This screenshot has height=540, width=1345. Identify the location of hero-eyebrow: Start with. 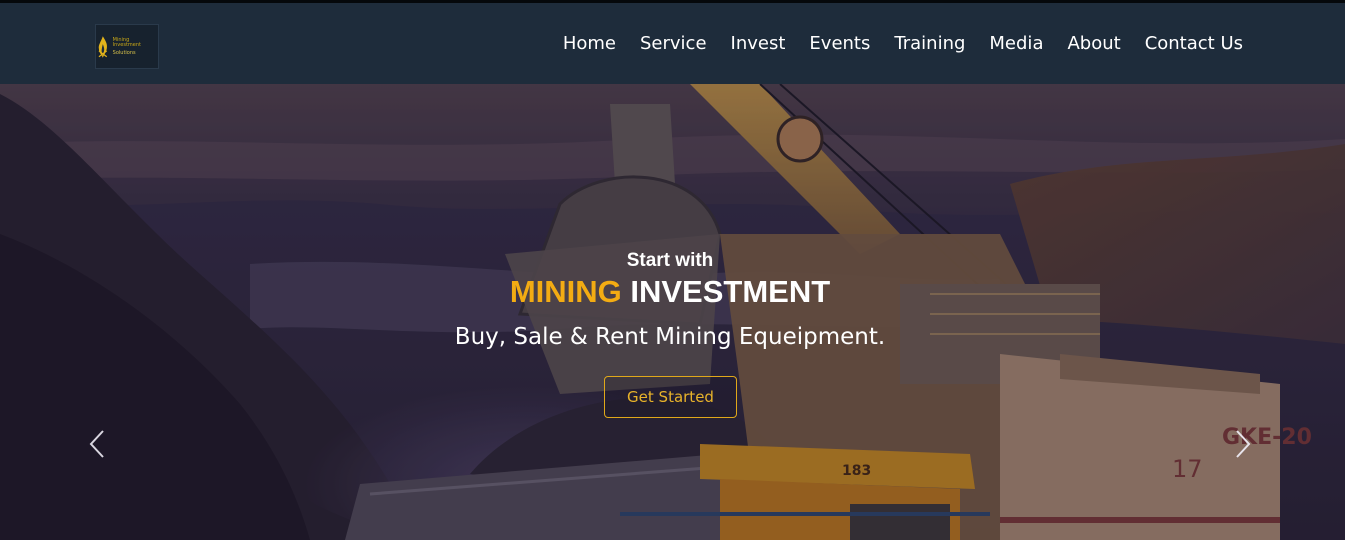
(670, 260).